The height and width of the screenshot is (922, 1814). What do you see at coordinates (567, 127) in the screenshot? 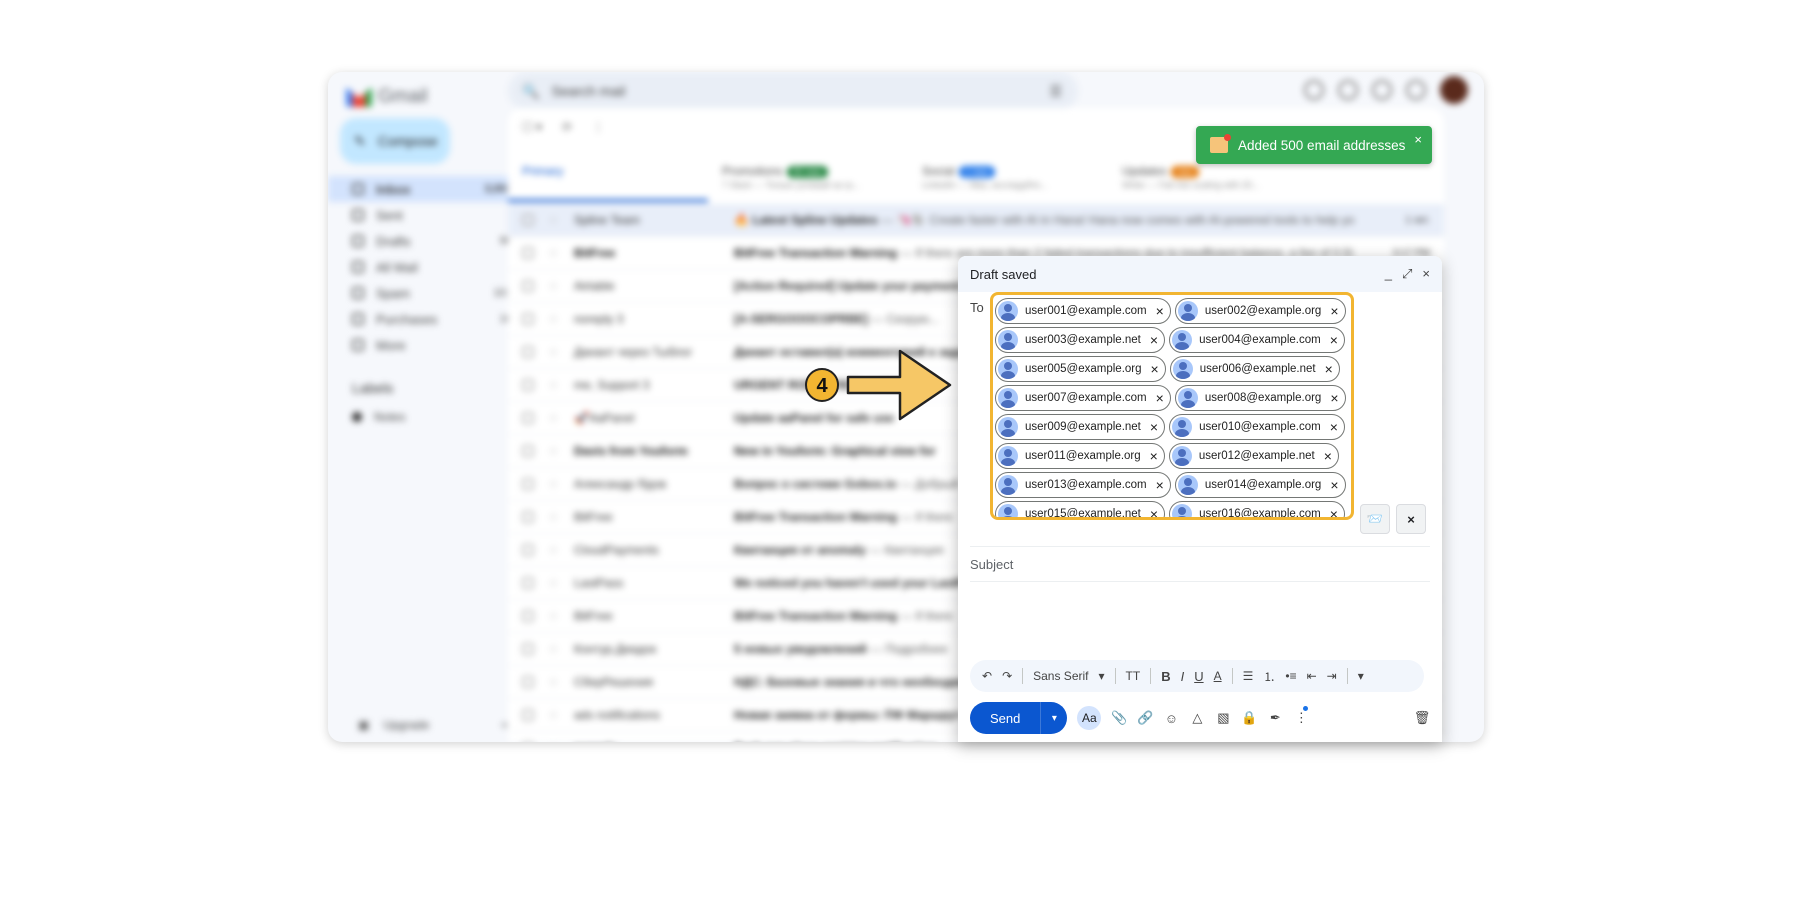
I see `refresh-icon: ⟳` at bounding box center [567, 127].